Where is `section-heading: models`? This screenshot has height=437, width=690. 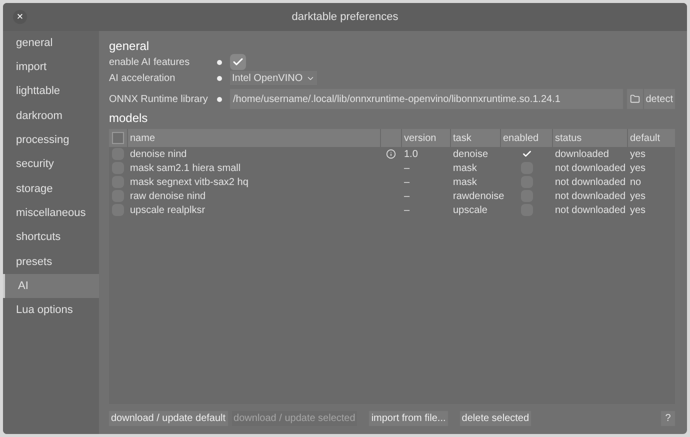
section-heading: models is located at coordinates (129, 118).